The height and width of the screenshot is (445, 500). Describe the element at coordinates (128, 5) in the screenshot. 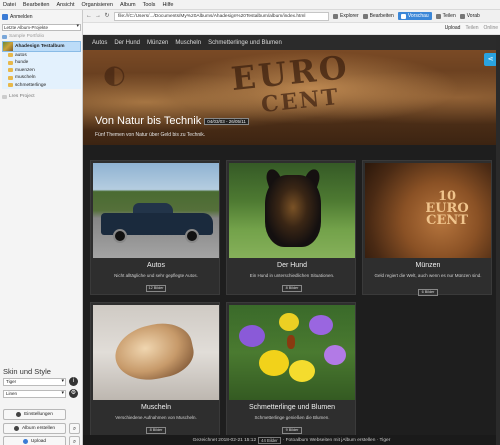

I see `menu-album: Album` at that location.